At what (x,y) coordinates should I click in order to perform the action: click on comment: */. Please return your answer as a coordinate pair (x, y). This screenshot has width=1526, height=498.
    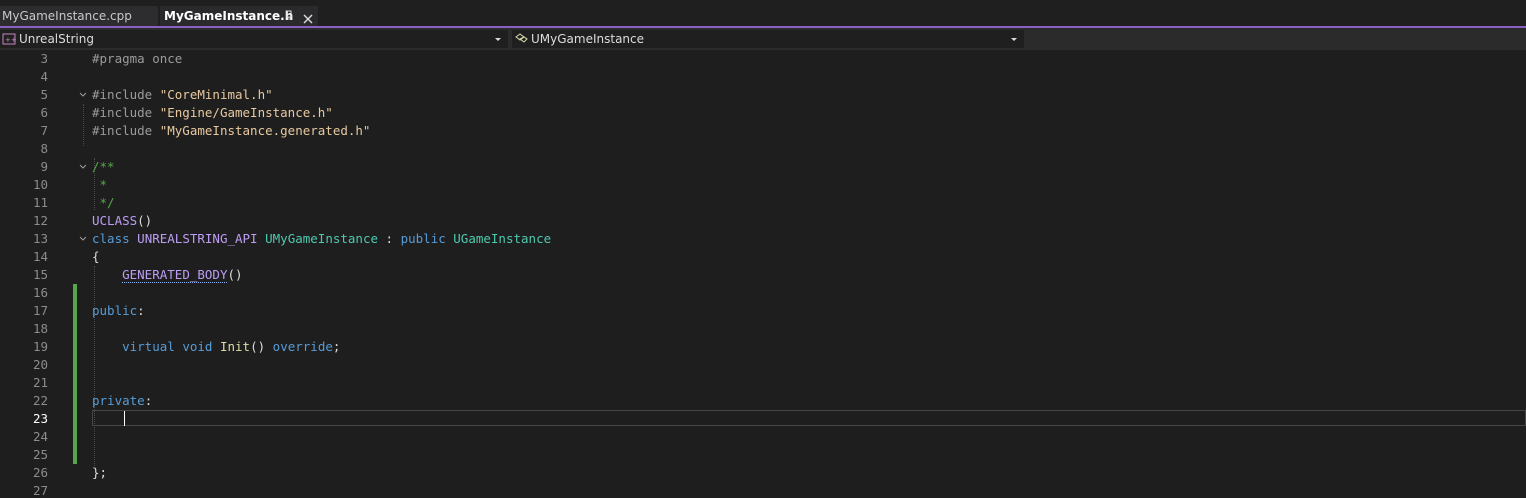
    Looking at the image, I should click on (103, 202).